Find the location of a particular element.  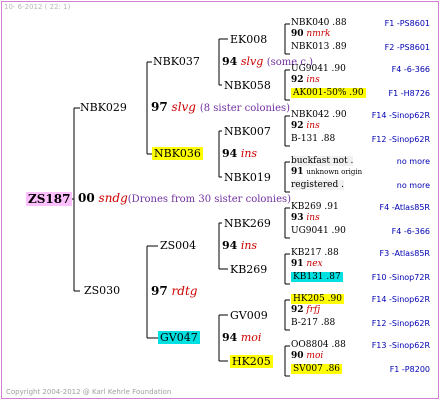

gen4-a-4: KB269 .91 is located at coordinates (315, 207).